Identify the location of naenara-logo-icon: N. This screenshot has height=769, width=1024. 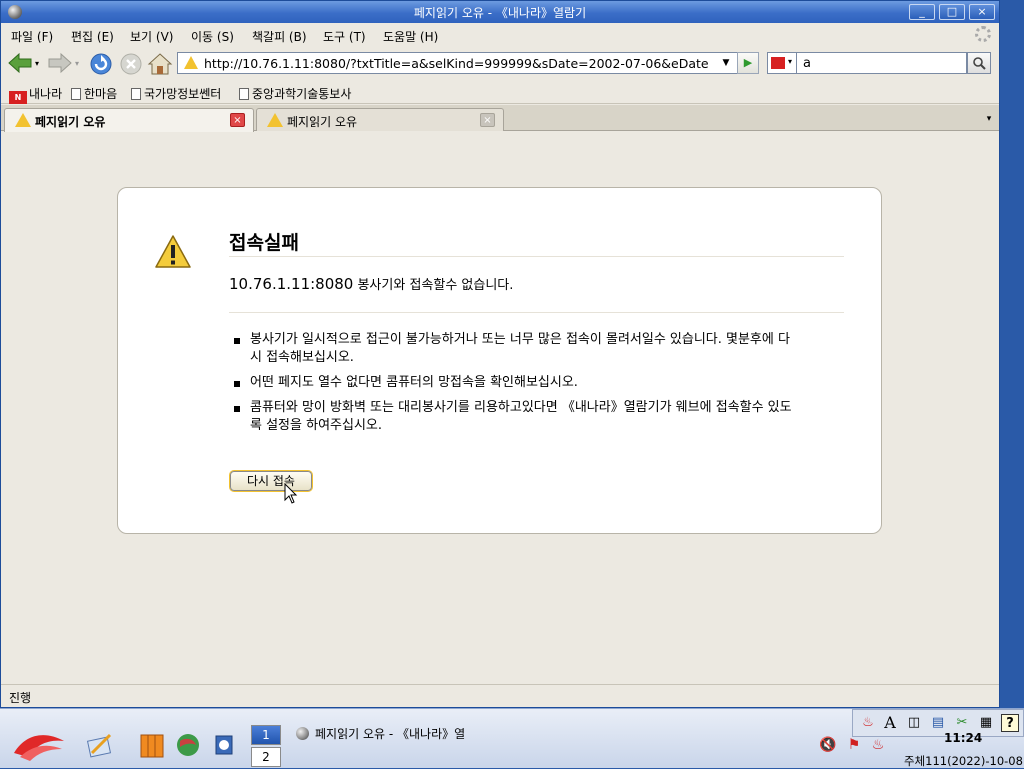
(18, 97).